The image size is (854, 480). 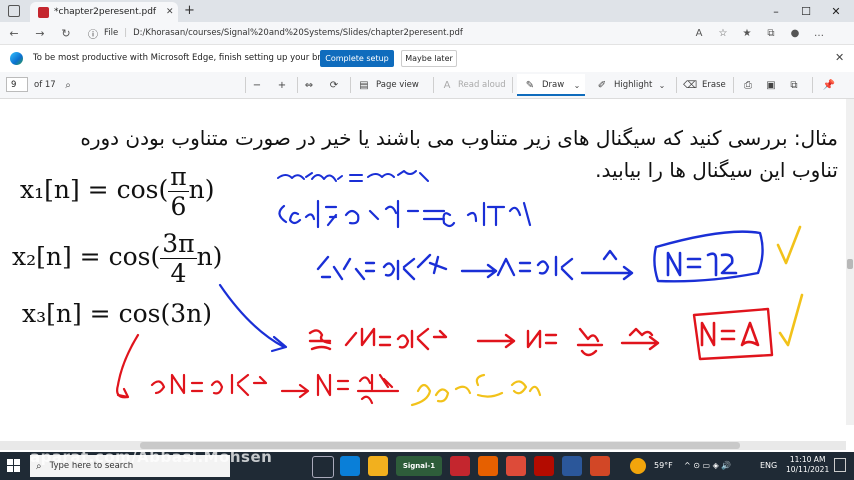 What do you see at coordinates (334, 85) in the screenshot?
I see `rotate-icon: ⟳` at bounding box center [334, 85].